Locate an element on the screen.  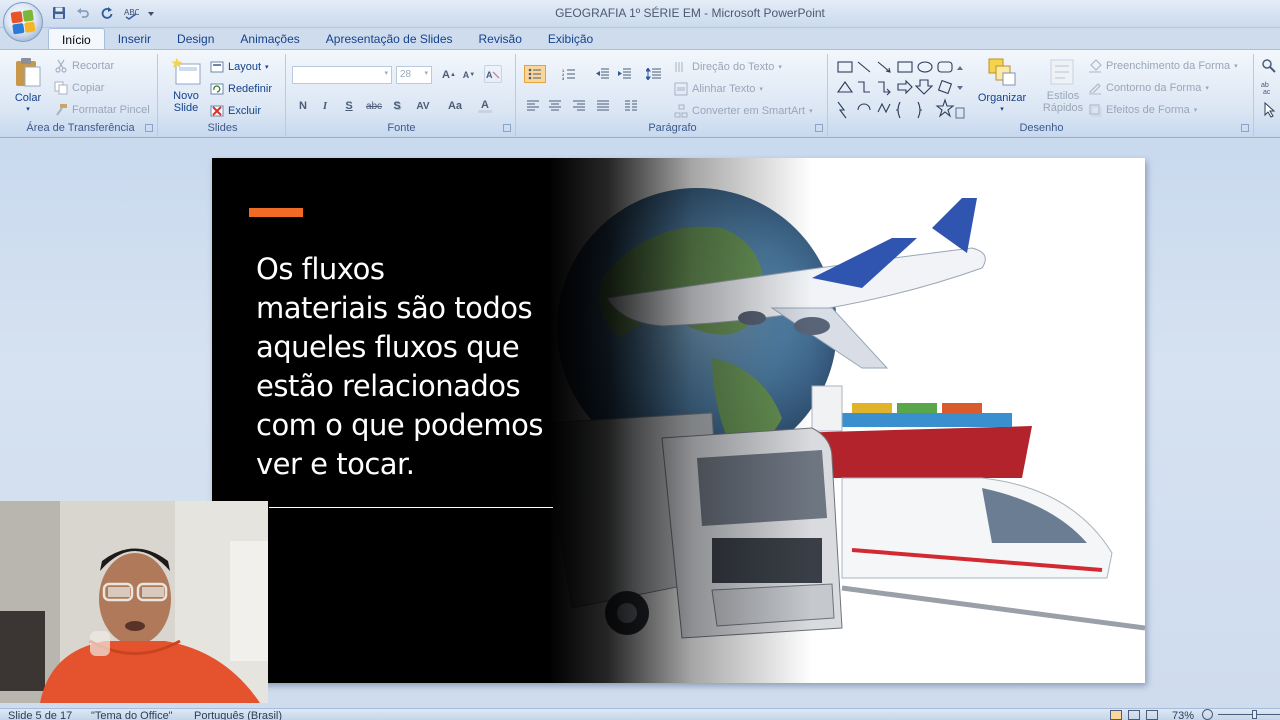
underline-button: S is located at coordinates (349, 106).